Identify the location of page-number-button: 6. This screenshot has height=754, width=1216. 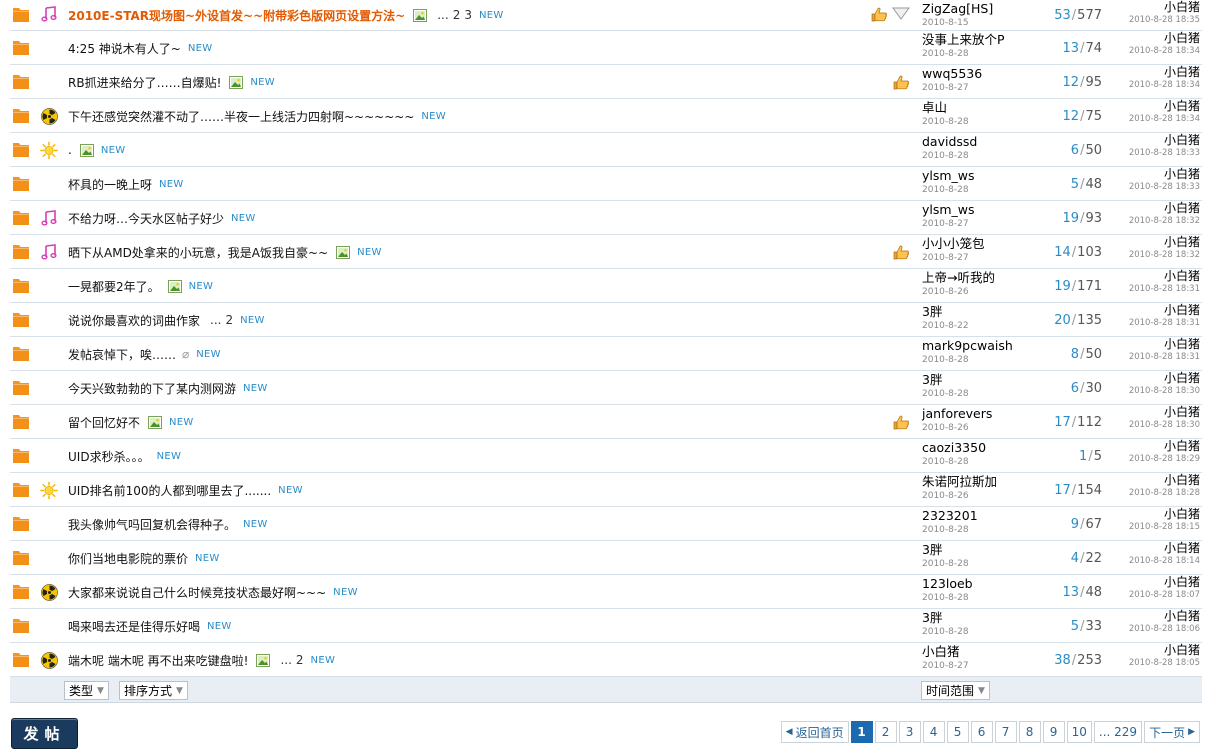
(981, 732).